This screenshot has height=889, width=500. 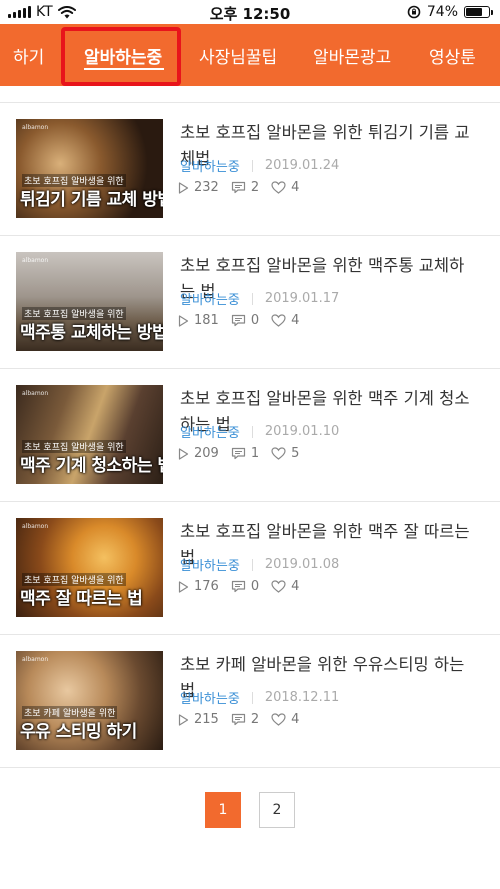 I want to click on article-meta: 알바하는중 2019.01.10, so click(x=259, y=431).